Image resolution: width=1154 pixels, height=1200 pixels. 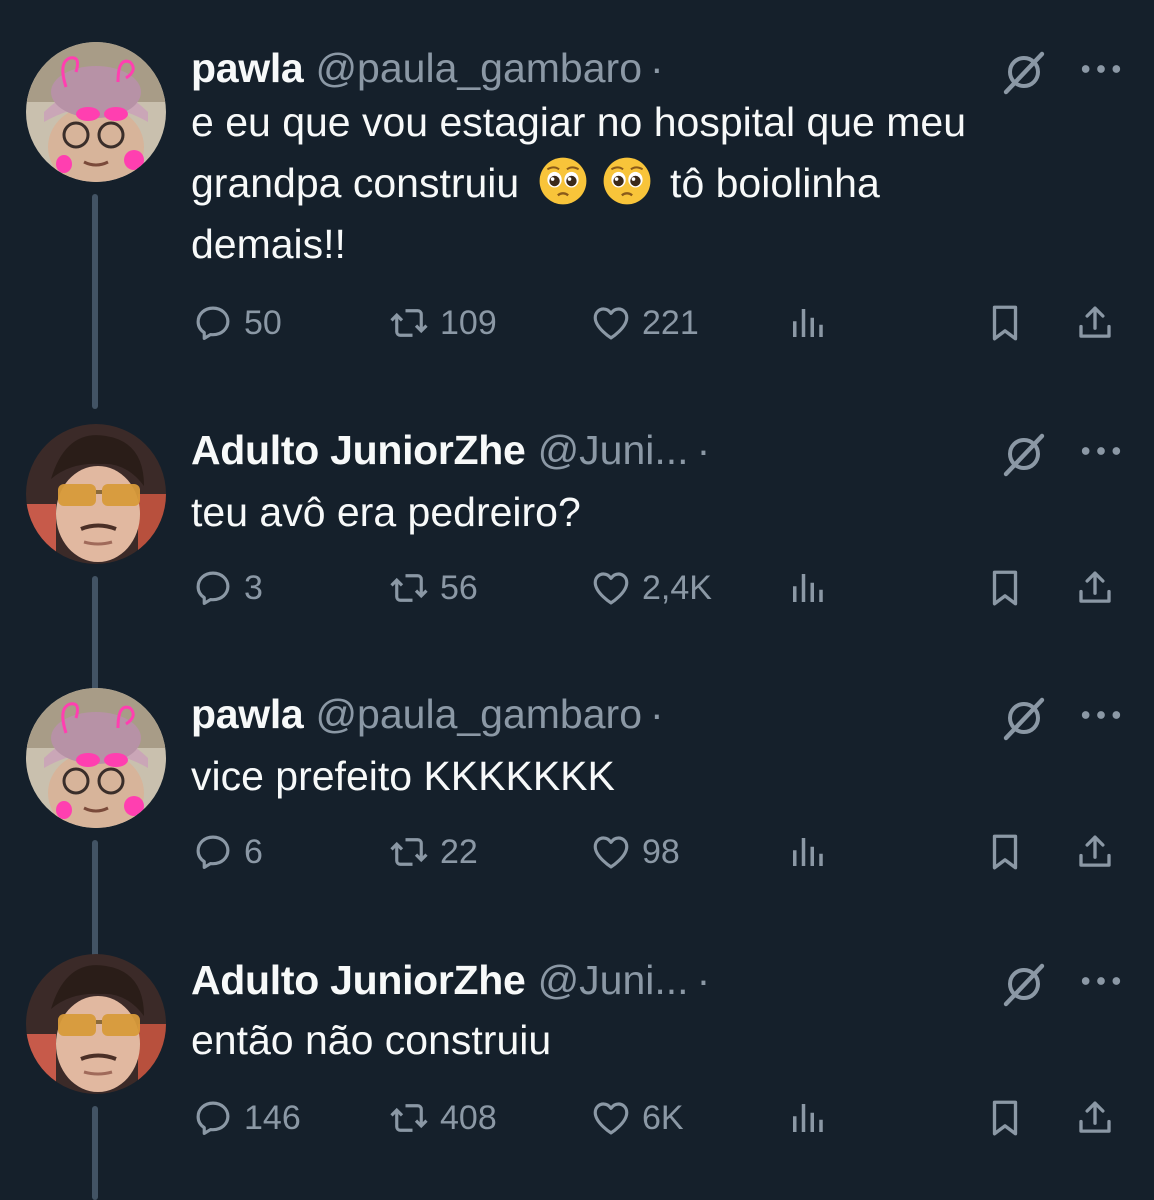 What do you see at coordinates (677, 587) in the screenshot?
I see `like-count: 2,4K` at bounding box center [677, 587].